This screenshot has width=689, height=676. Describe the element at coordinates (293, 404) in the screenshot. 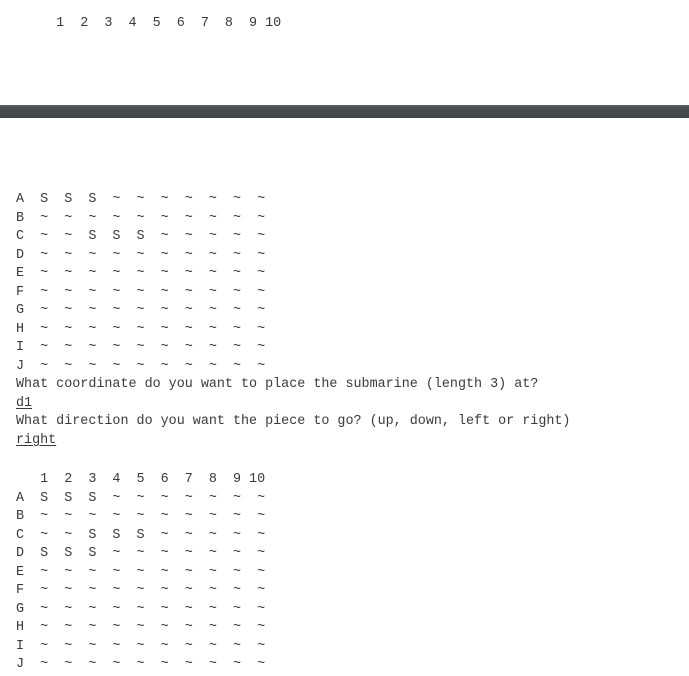

I see `coordinate-answer-input: d1` at that location.